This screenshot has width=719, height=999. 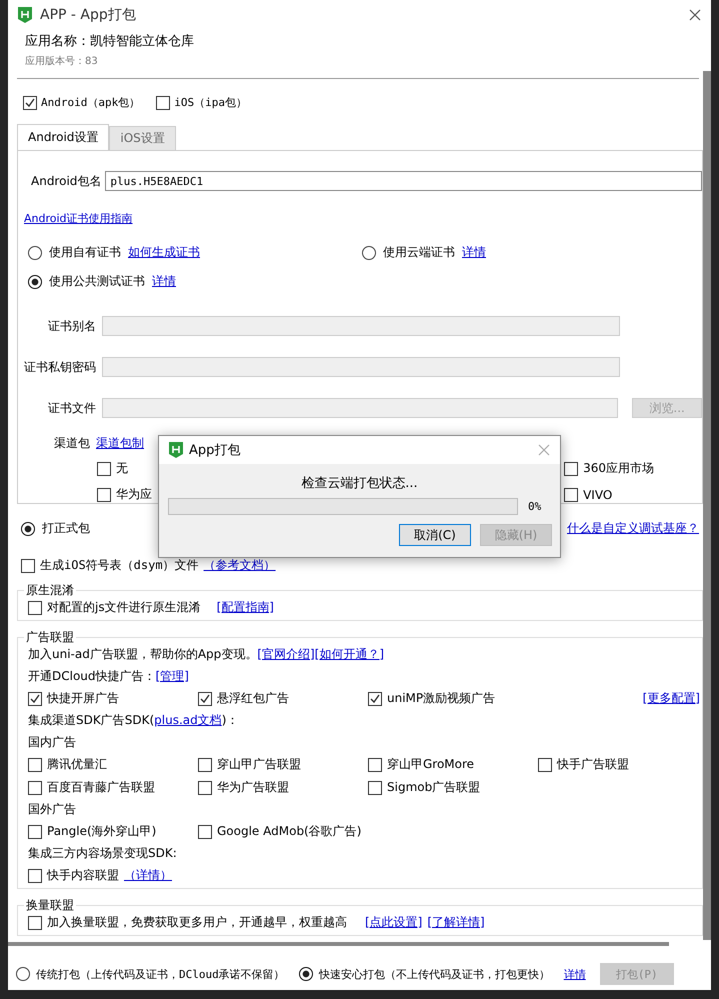 I want to click on app-name: 应用名称：凯特智能立体仓库, so click(x=110, y=41).